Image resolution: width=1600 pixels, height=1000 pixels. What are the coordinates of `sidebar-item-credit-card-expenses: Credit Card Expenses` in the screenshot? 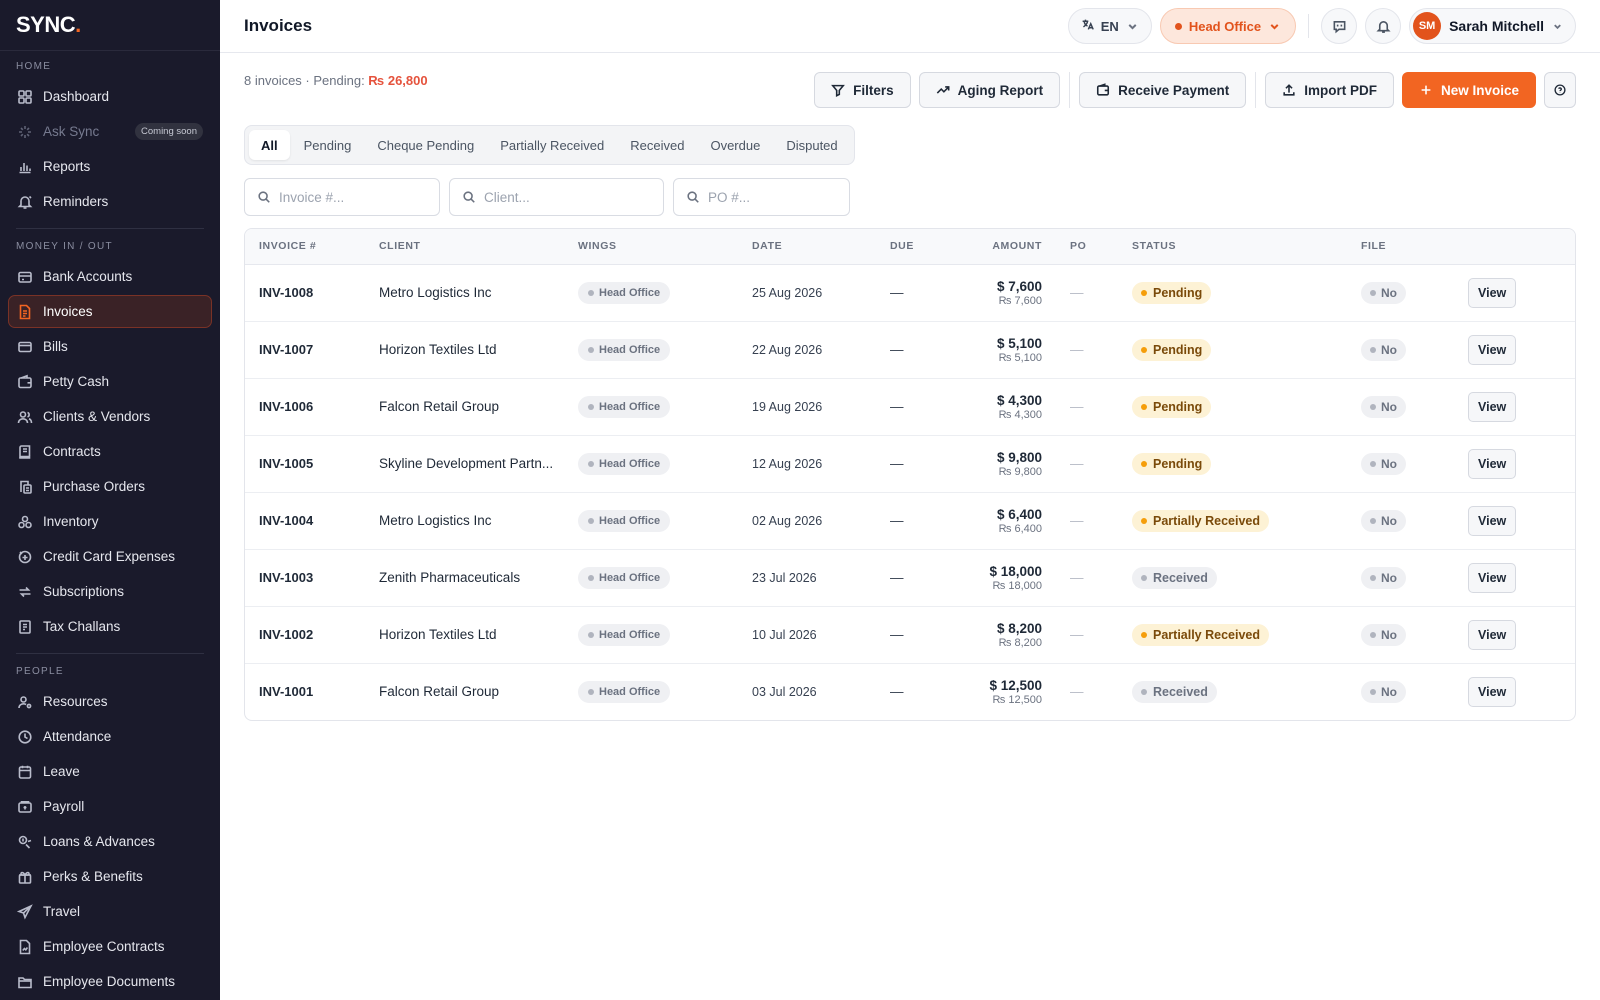 It's located at (110, 556).